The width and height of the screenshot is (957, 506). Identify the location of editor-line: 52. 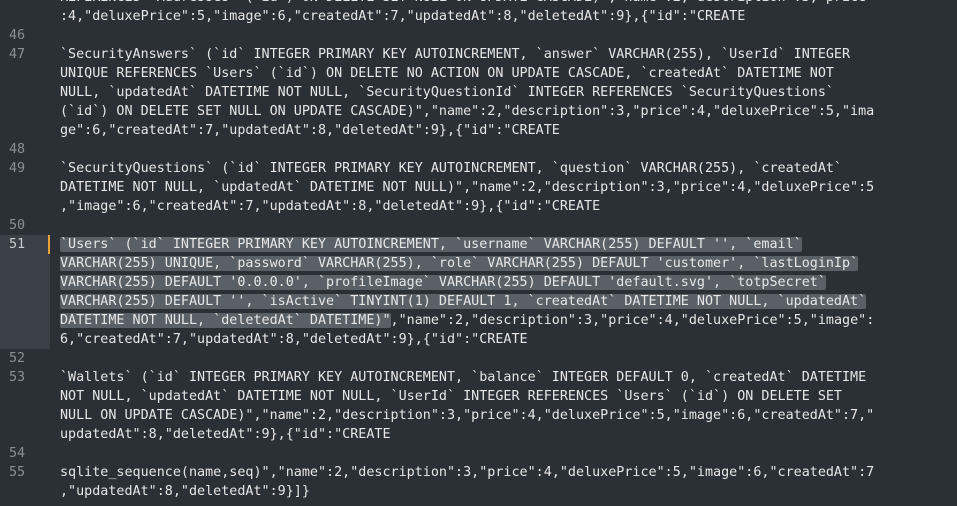
(478, 358).